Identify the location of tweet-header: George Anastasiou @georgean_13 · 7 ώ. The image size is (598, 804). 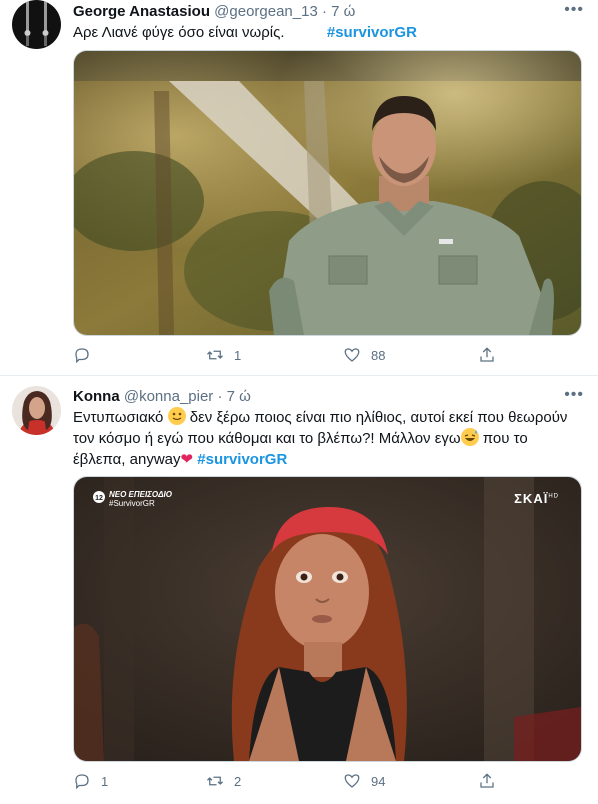
(214, 11).